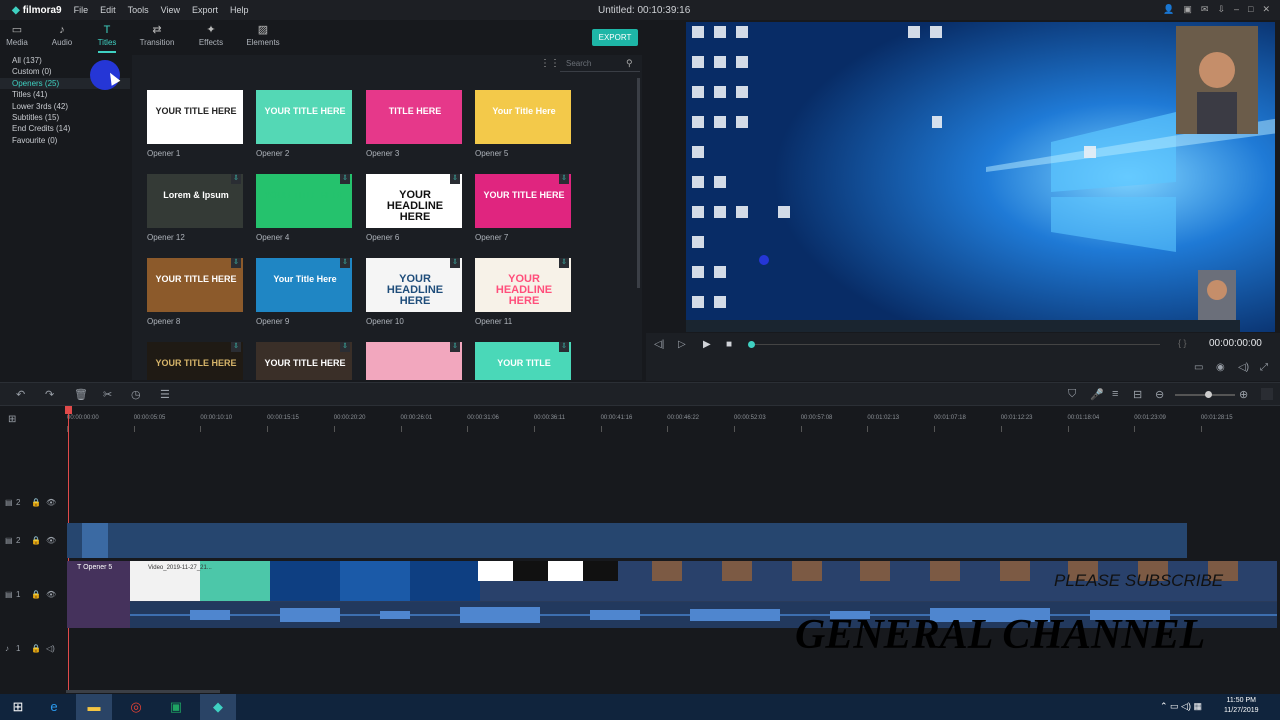  Describe the element at coordinates (1182, 343) in the screenshot. I see `bracket-icons: { }` at that location.